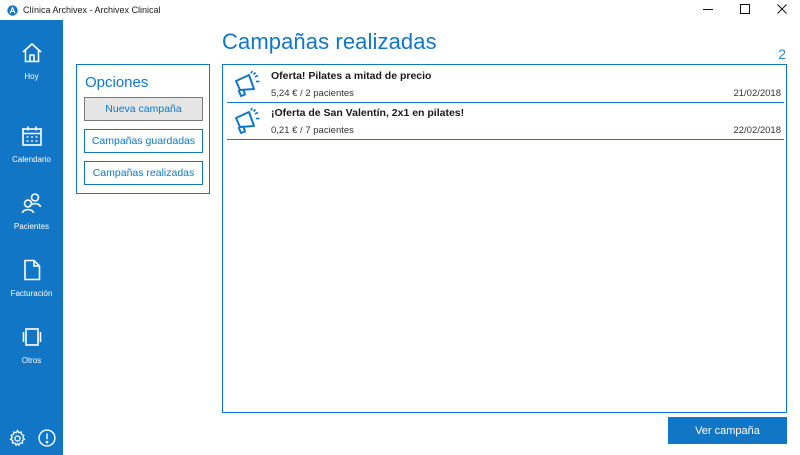  Describe the element at coordinates (32, 53) in the screenshot. I see `home-icon` at that location.